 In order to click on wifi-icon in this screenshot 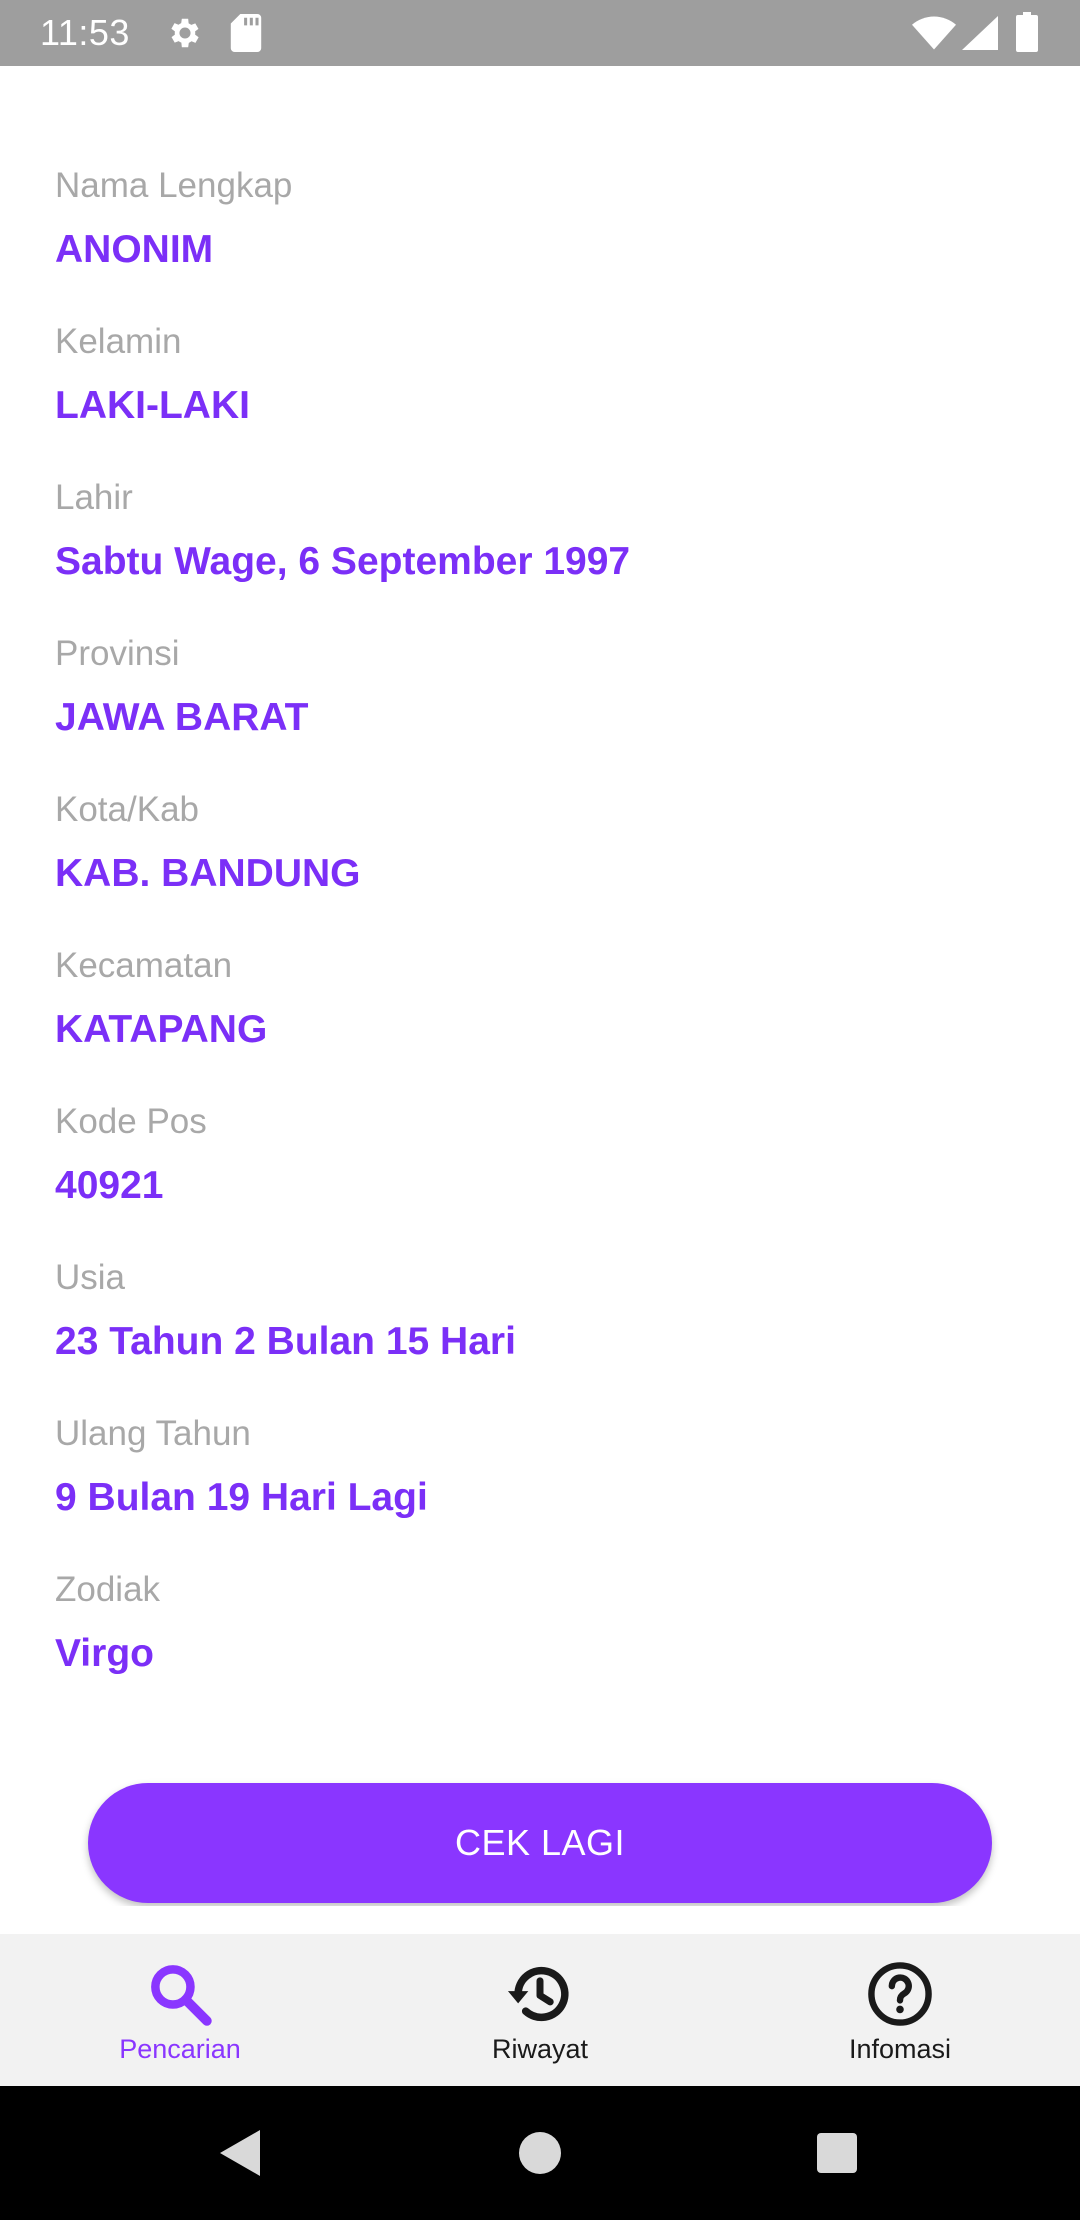, I will do `click(934, 33)`.